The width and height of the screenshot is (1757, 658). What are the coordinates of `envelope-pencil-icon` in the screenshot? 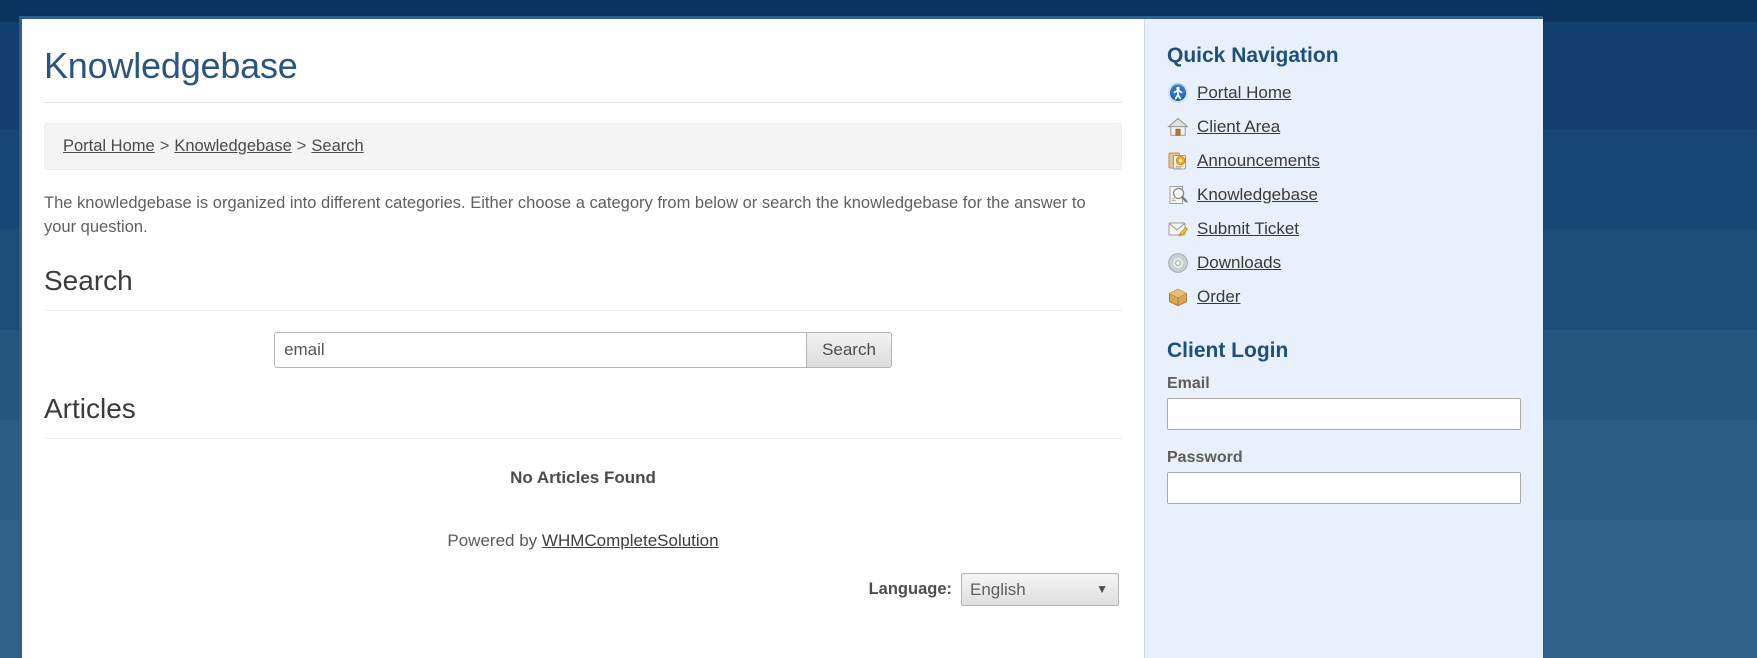 It's located at (1178, 229).